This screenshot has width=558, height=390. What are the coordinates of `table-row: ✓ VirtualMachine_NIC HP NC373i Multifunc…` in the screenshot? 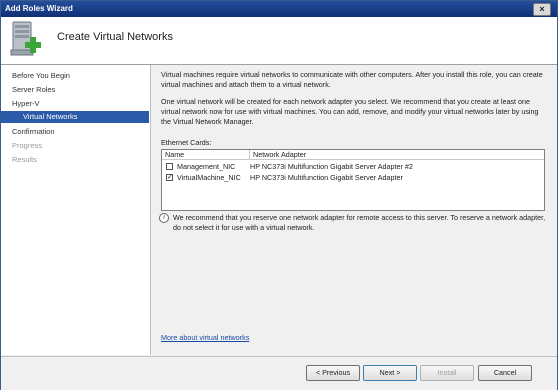 It's located at (353, 177).